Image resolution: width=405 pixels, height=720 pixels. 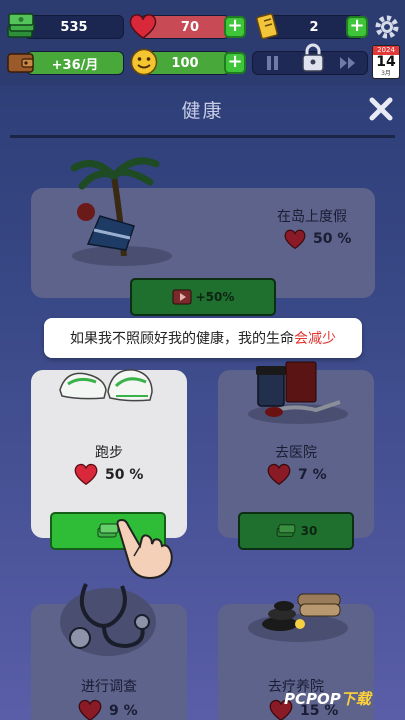 What do you see at coordinates (355, 699) in the screenshot?
I see `watermark-tail: 下载` at bounding box center [355, 699].